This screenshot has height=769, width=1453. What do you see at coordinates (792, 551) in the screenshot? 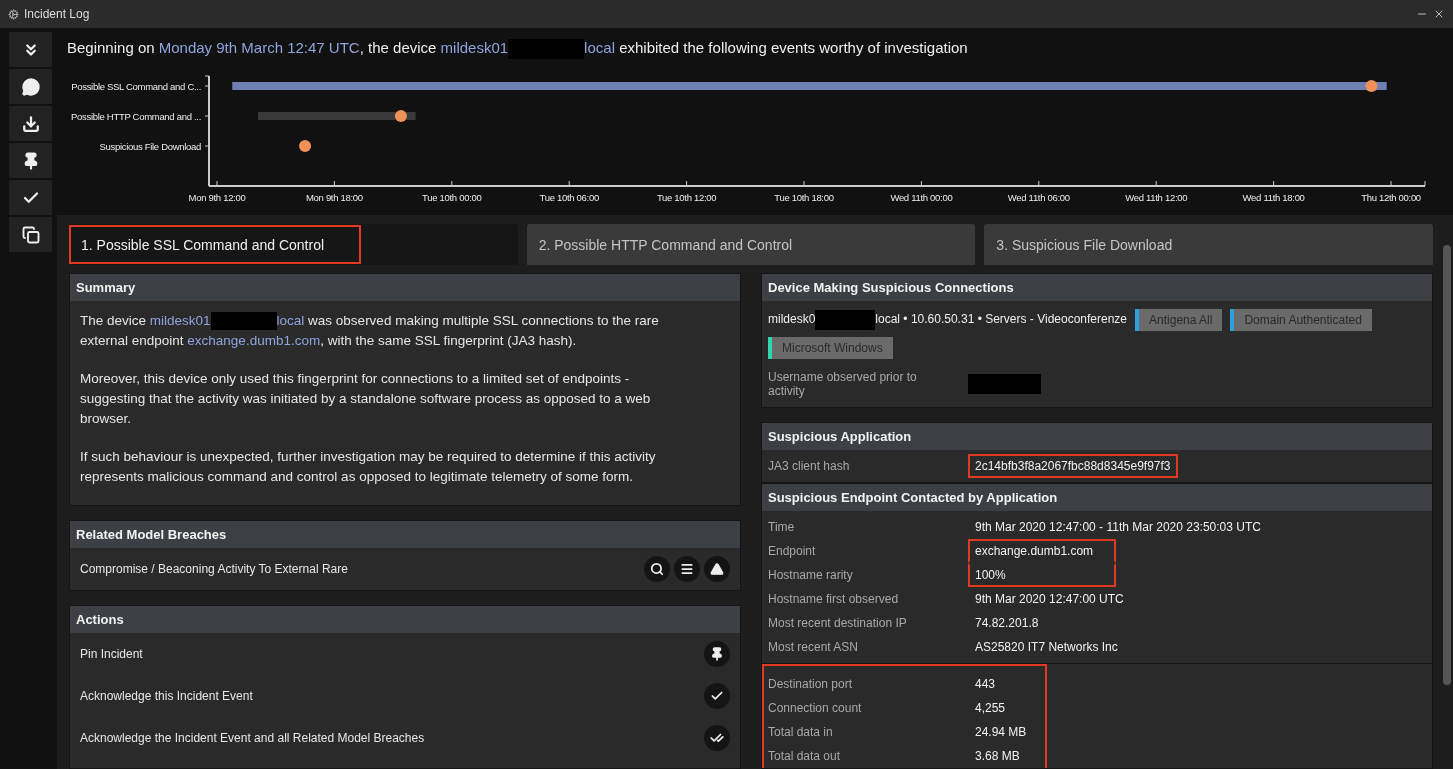
I see `field-label: Endpoint` at bounding box center [792, 551].